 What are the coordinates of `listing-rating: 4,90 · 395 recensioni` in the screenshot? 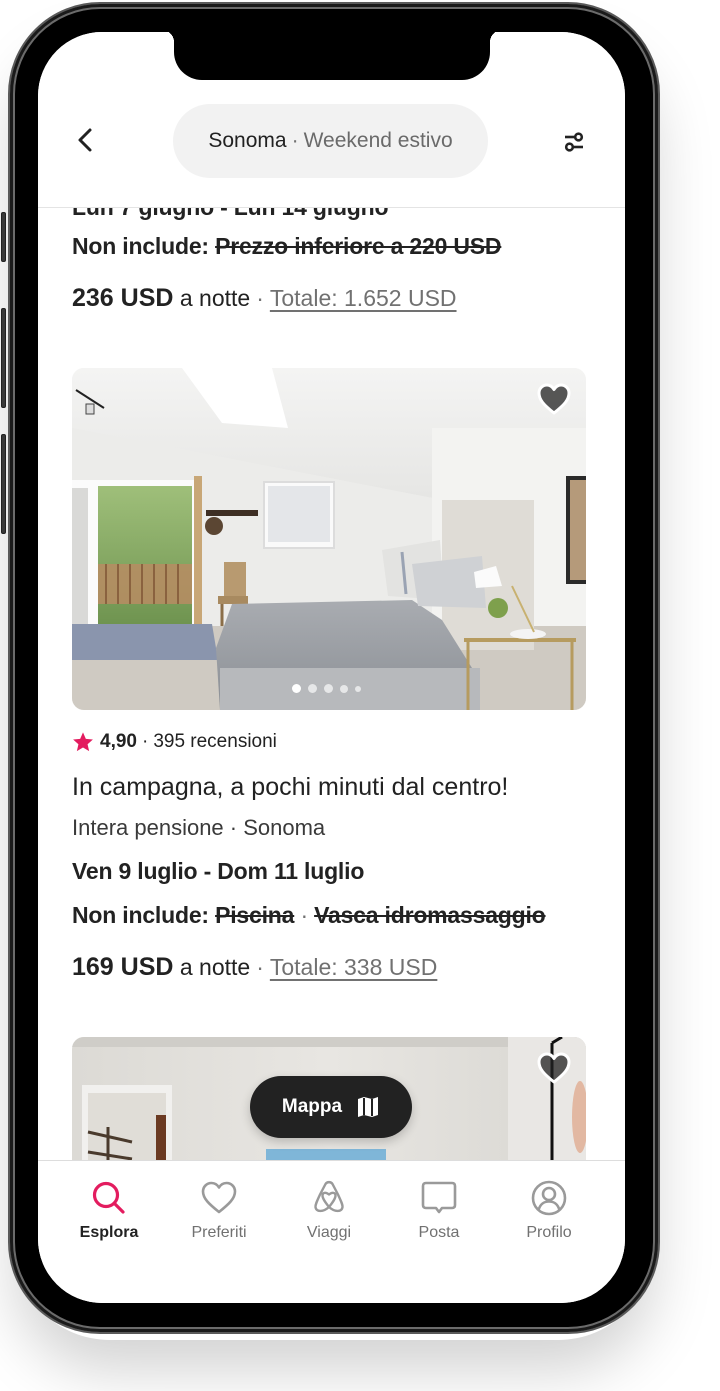 It's located at (174, 742).